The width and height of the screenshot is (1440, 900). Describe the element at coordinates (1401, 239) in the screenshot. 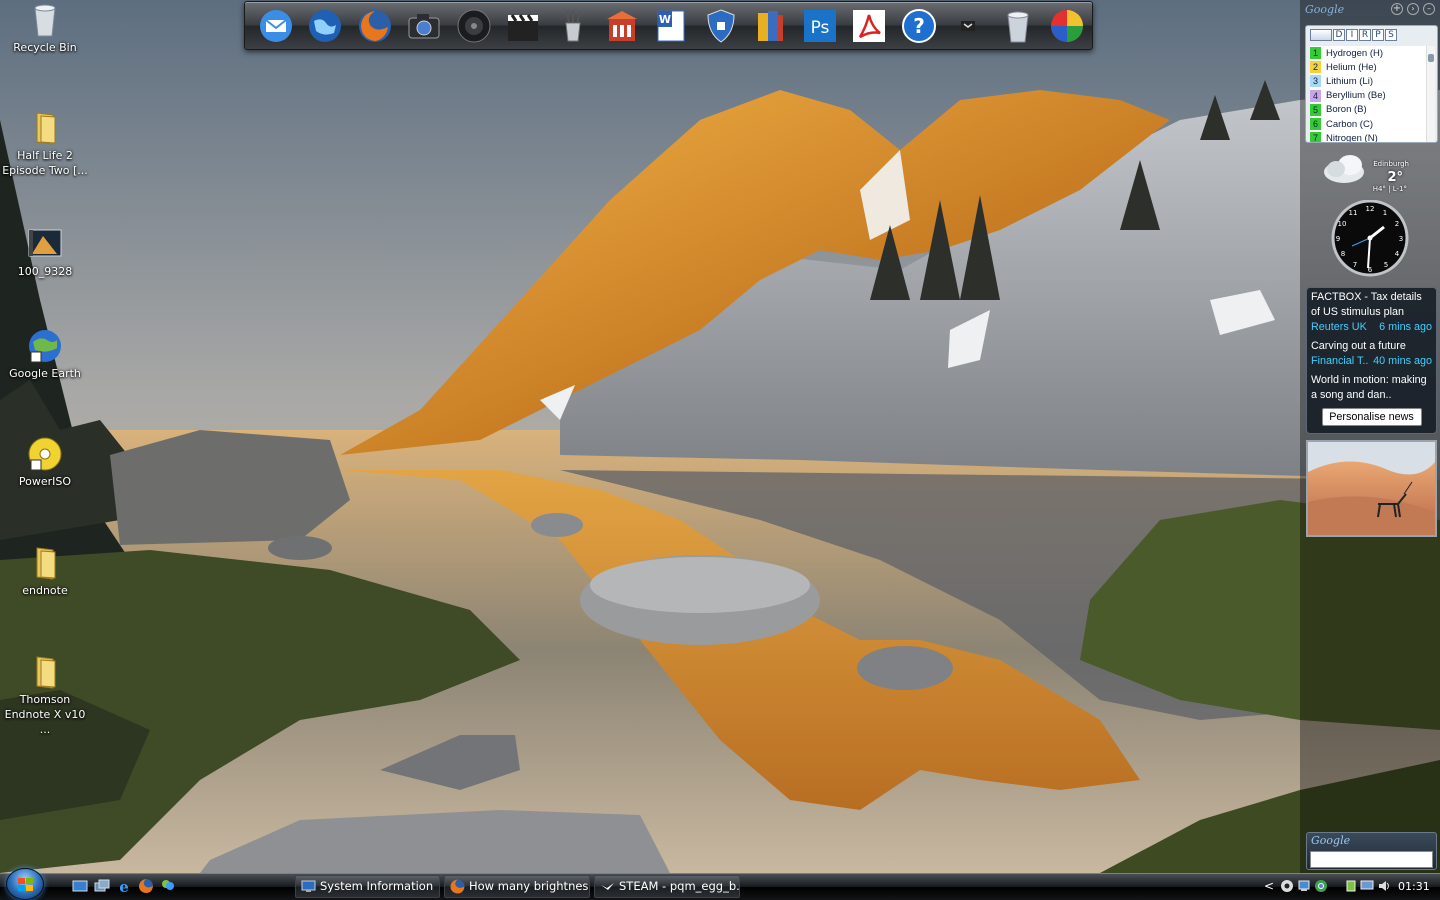

I see `svg-text: 3` at that location.